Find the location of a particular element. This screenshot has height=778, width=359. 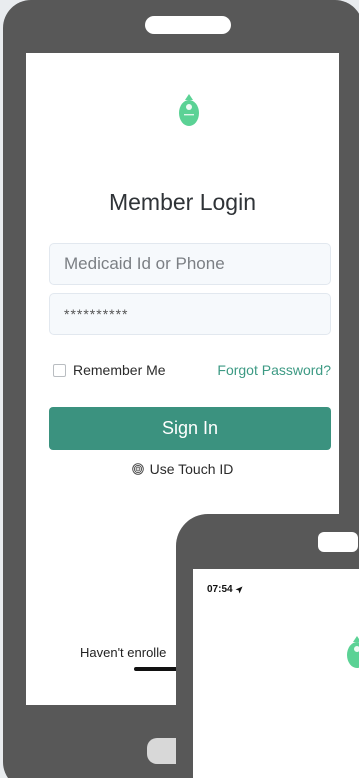

touch-id-button: Use Touch ID is located at coordinates (182, 469).